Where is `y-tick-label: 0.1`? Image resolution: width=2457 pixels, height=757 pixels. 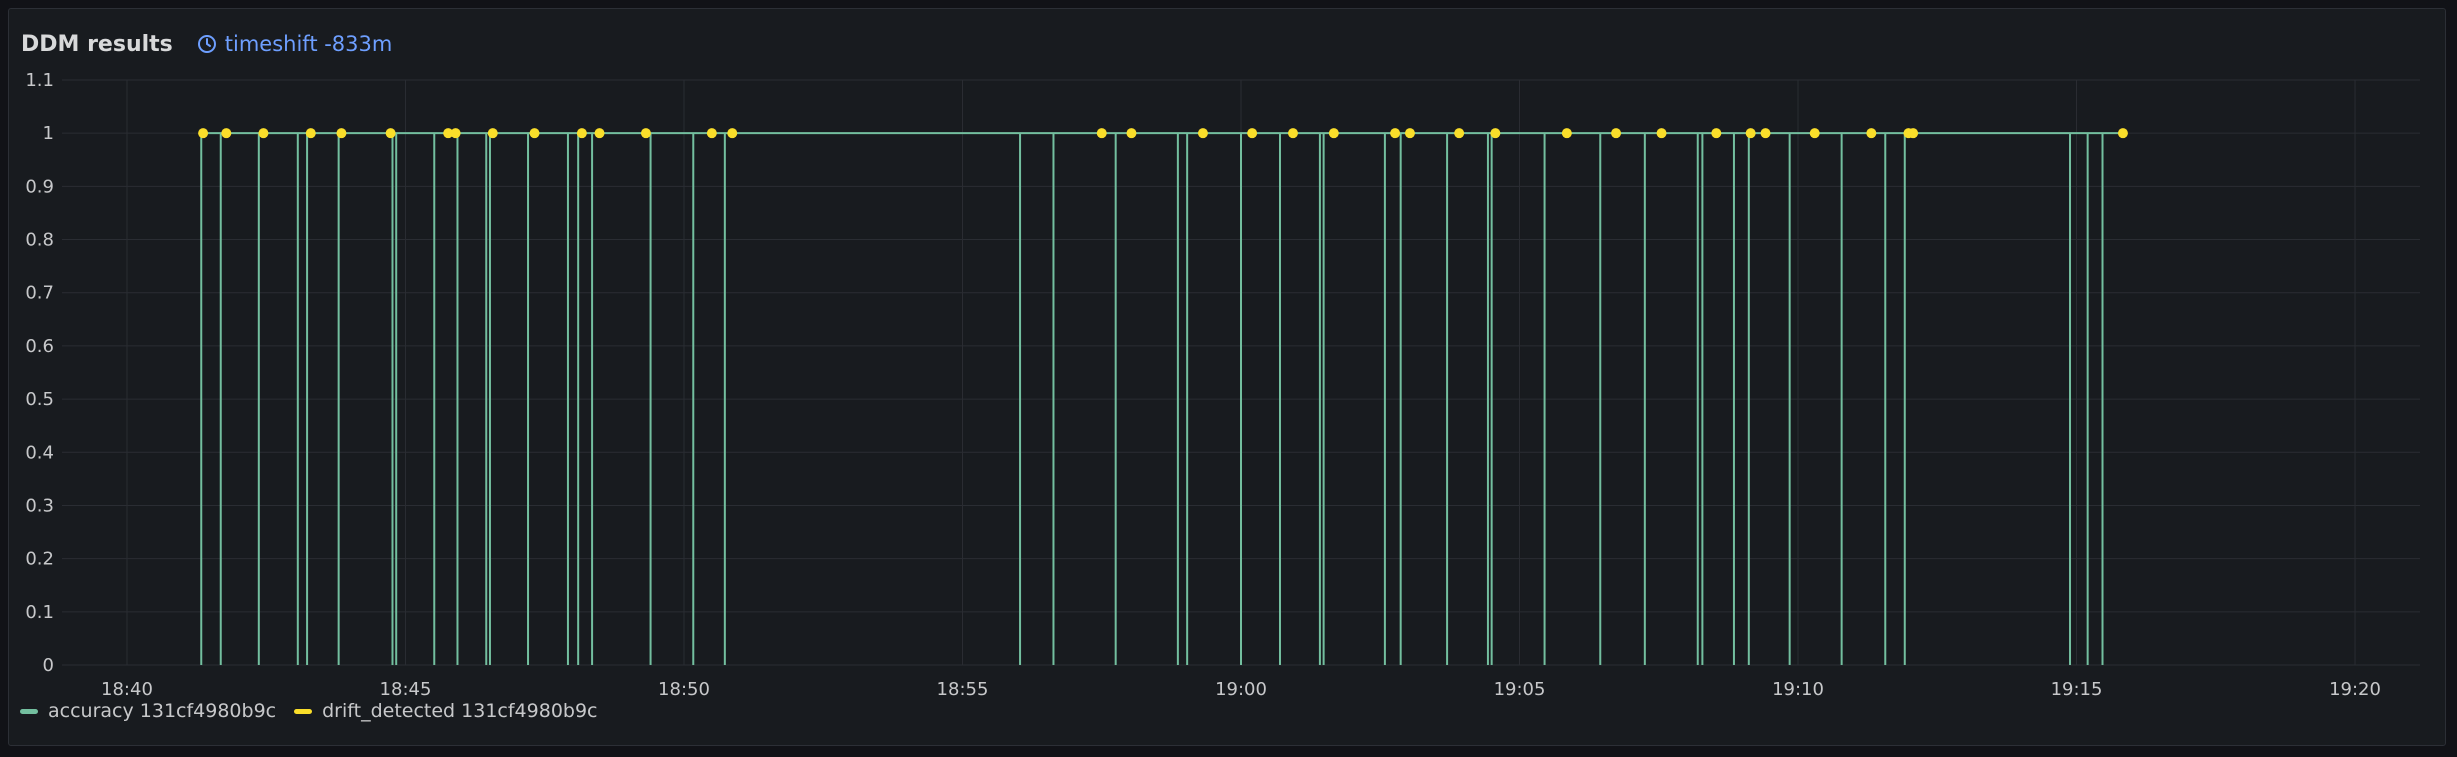 y-tick-label: 0.1 is located at coordinates (39, 612).